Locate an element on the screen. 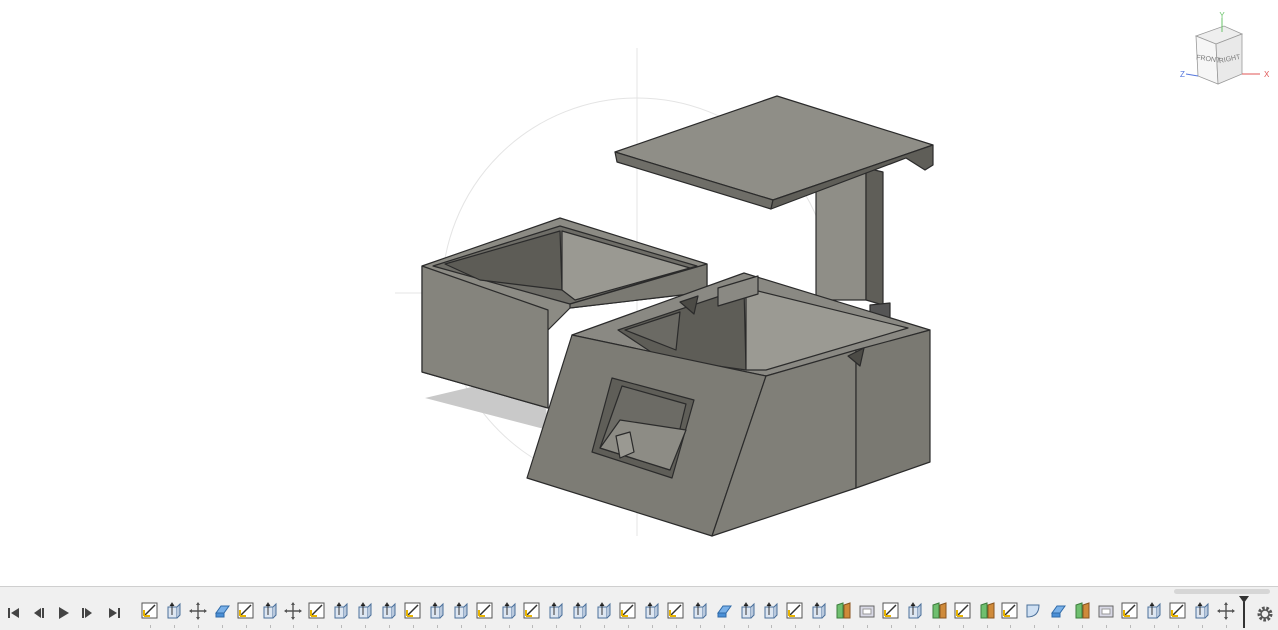  split-icon is located at coordinates (843, 610).